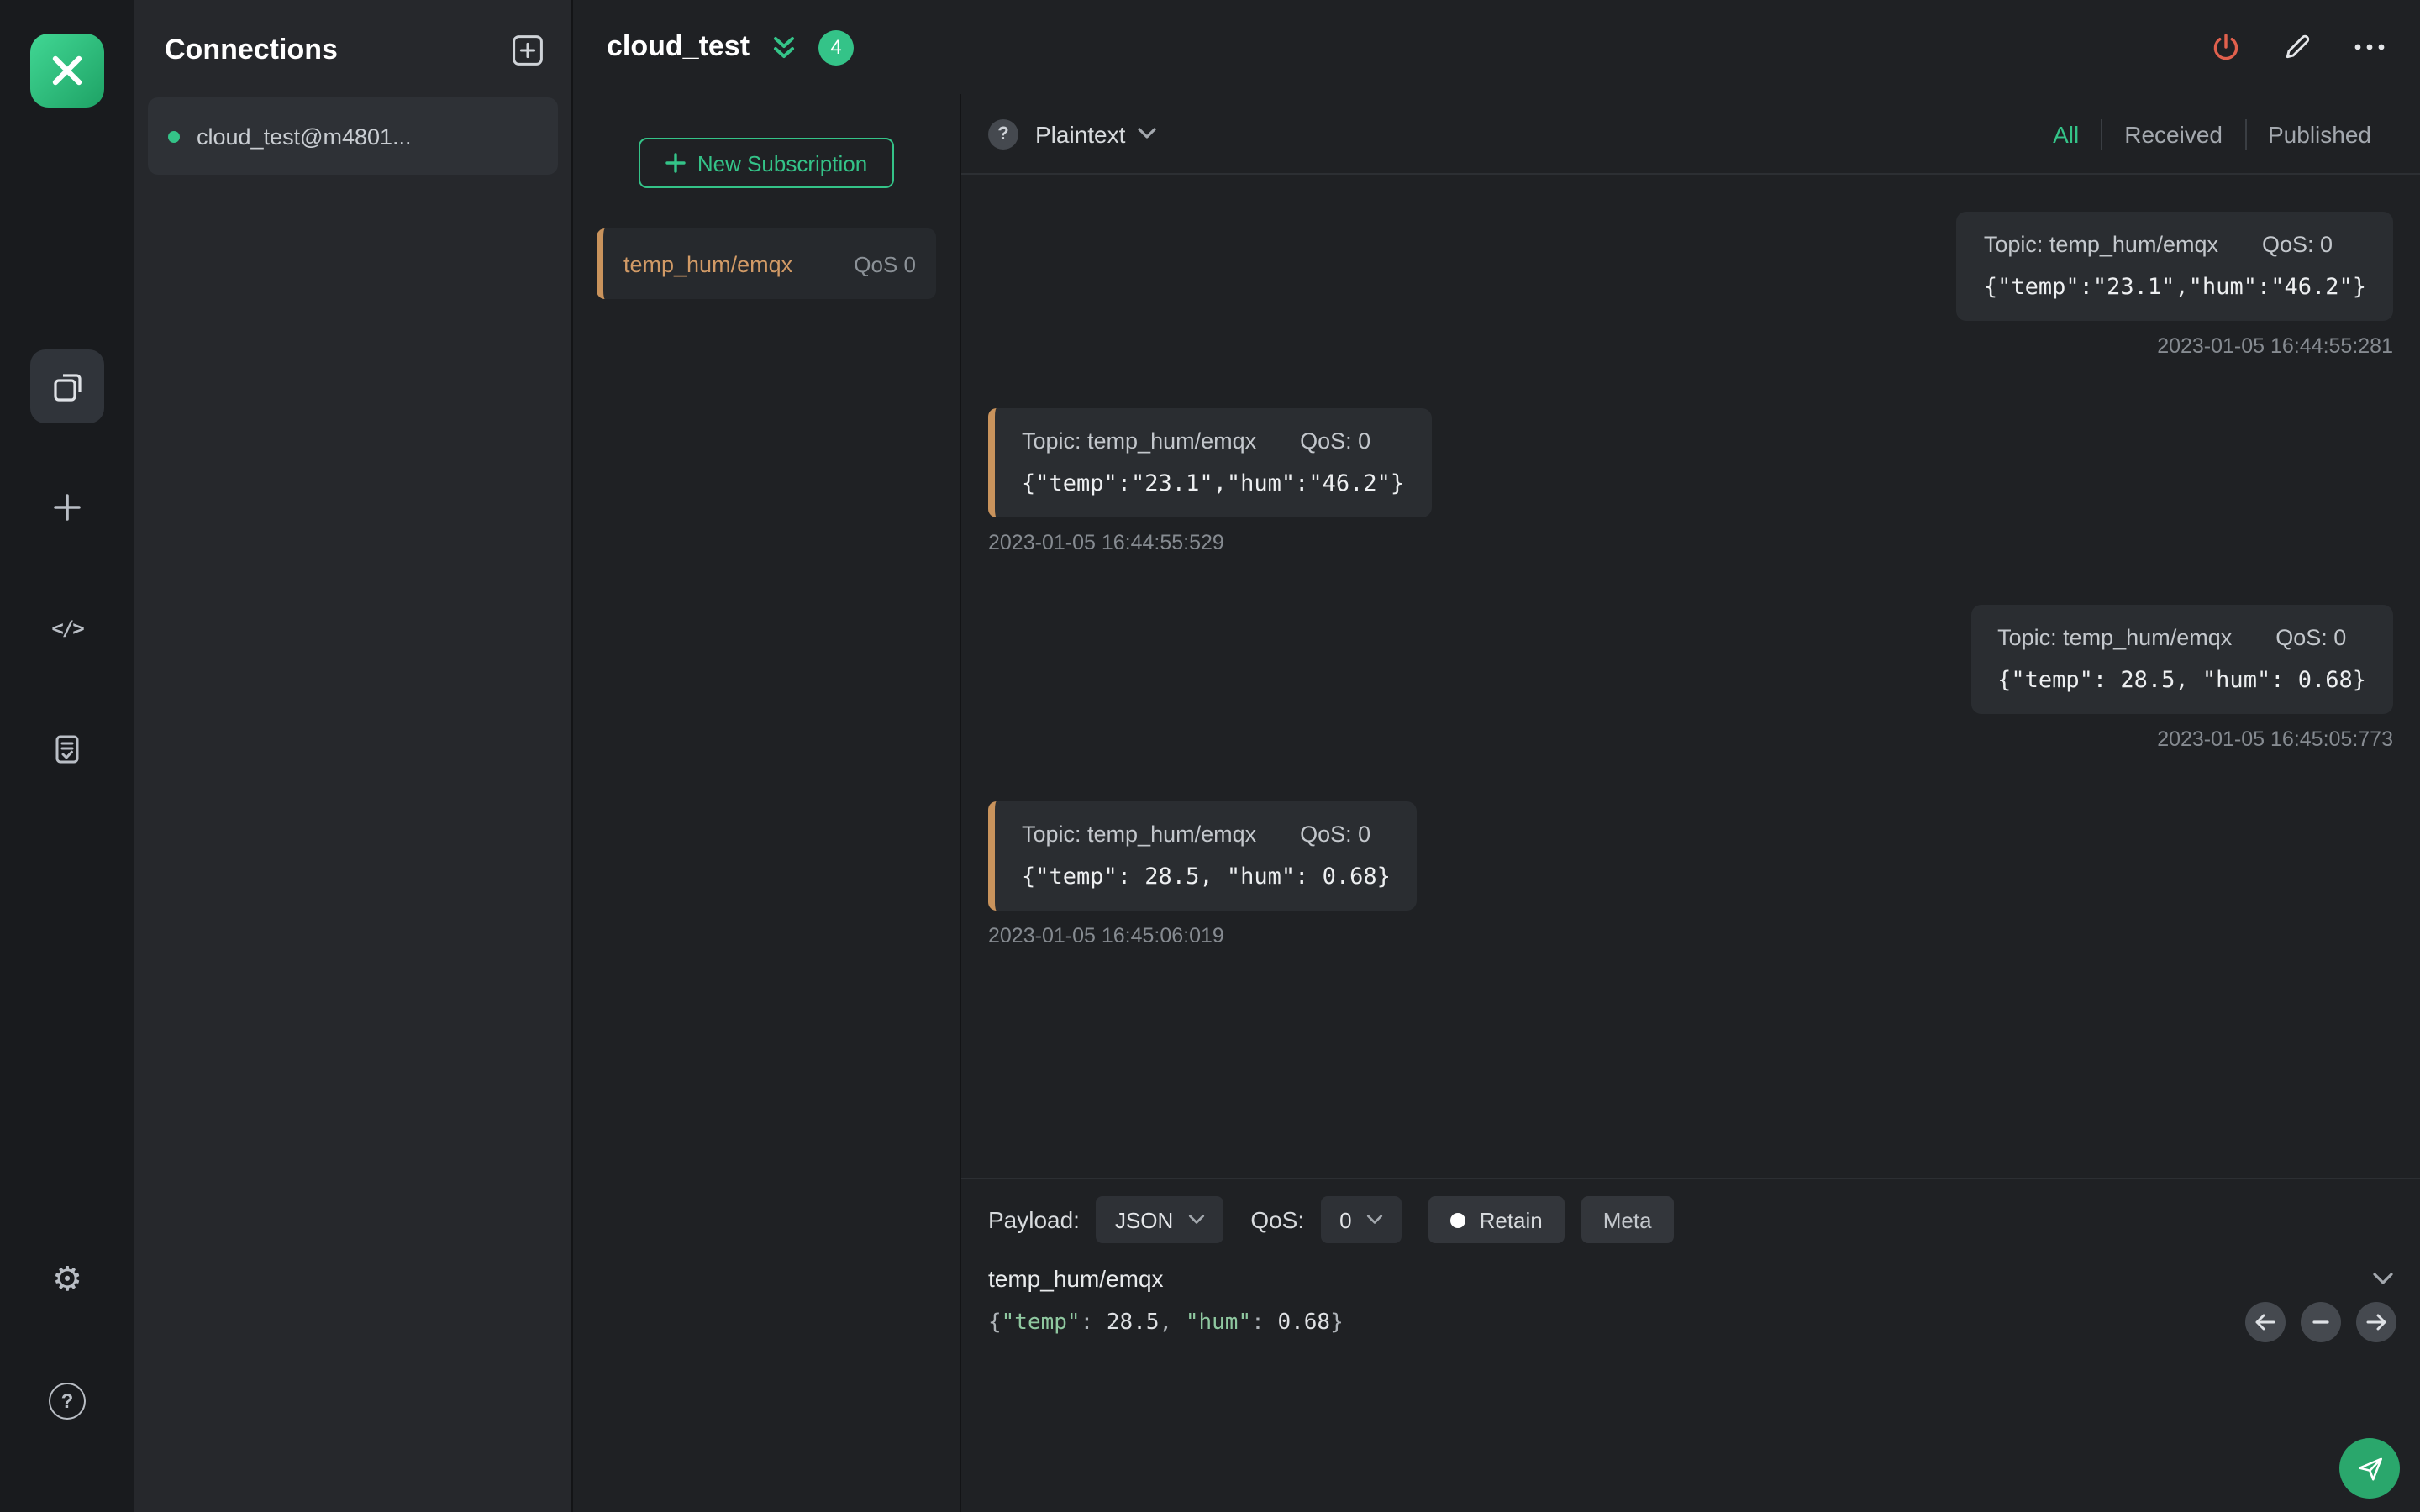  Describe the element at coordinates (885, 263) in the screenshot. I see `subscription-qos: QoS 0` at that location.